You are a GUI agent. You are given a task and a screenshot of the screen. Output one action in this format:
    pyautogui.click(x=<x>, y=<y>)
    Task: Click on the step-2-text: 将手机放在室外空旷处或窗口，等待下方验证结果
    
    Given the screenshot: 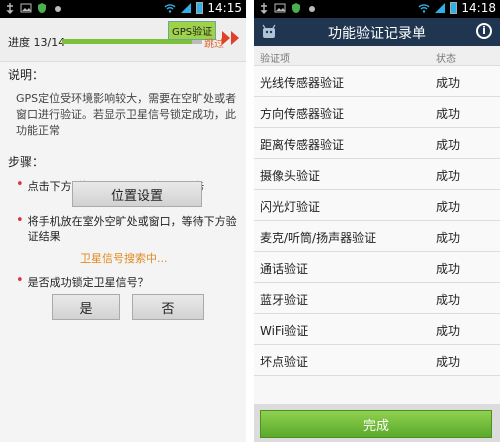 What is the action you would take?
    pyautogui.click(x=132, y=229)
    